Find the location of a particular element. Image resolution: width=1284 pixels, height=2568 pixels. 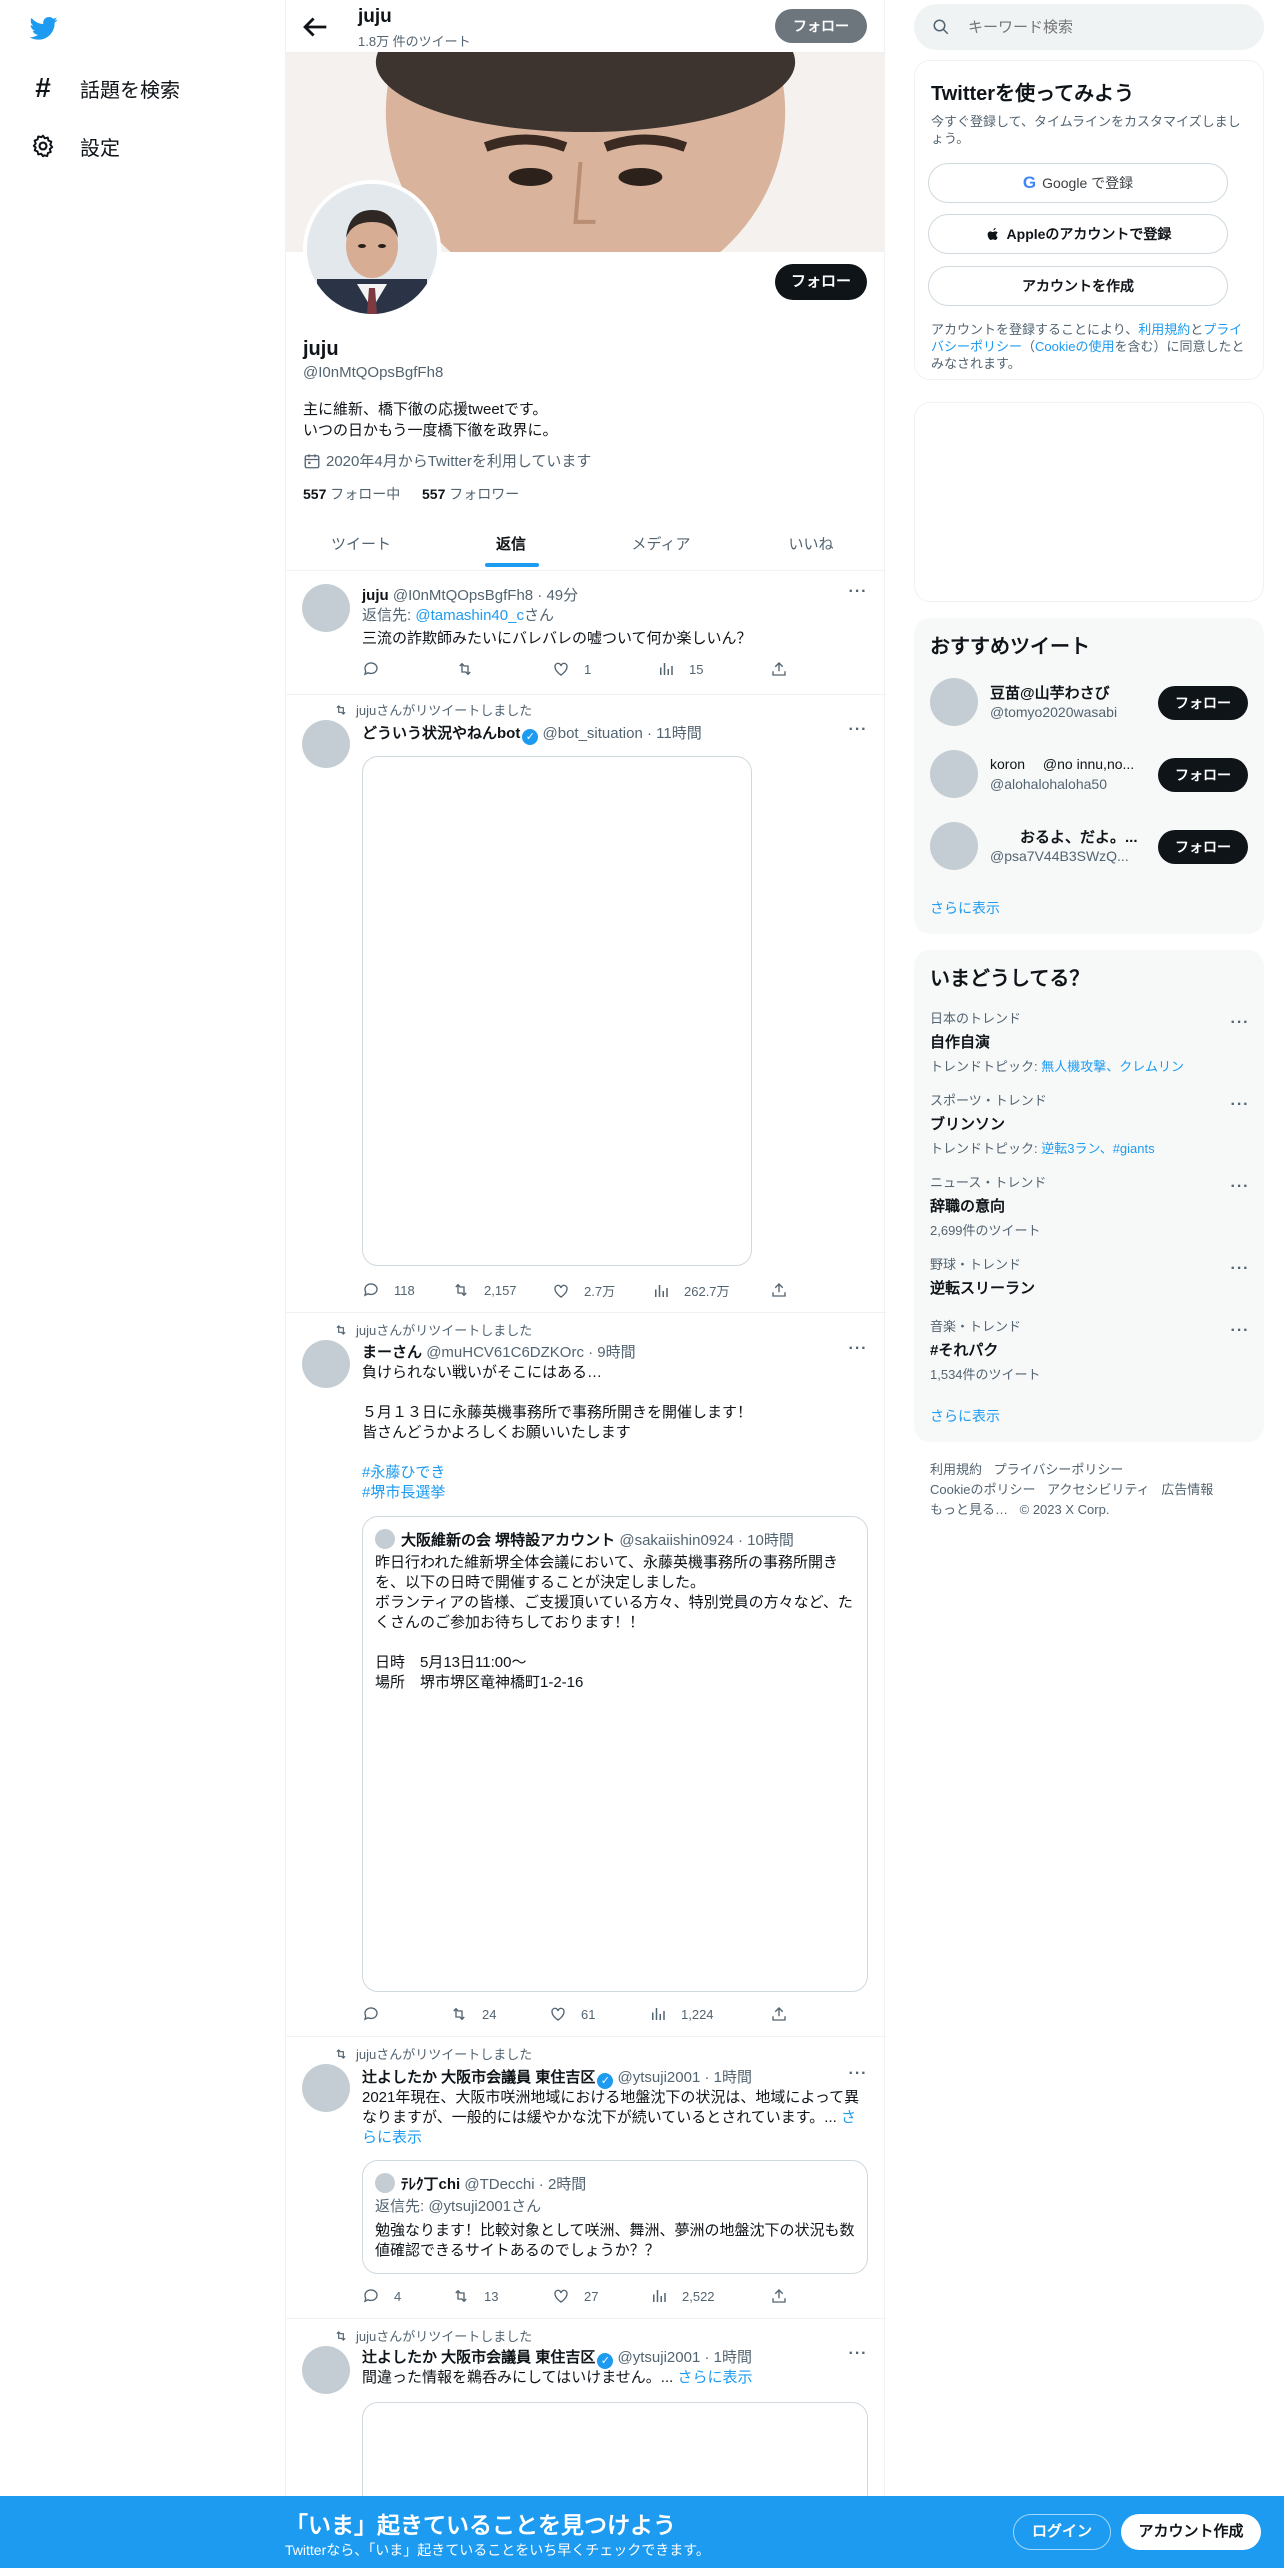

retweet-action: 2,157 is located at coordinates (484, 1290).